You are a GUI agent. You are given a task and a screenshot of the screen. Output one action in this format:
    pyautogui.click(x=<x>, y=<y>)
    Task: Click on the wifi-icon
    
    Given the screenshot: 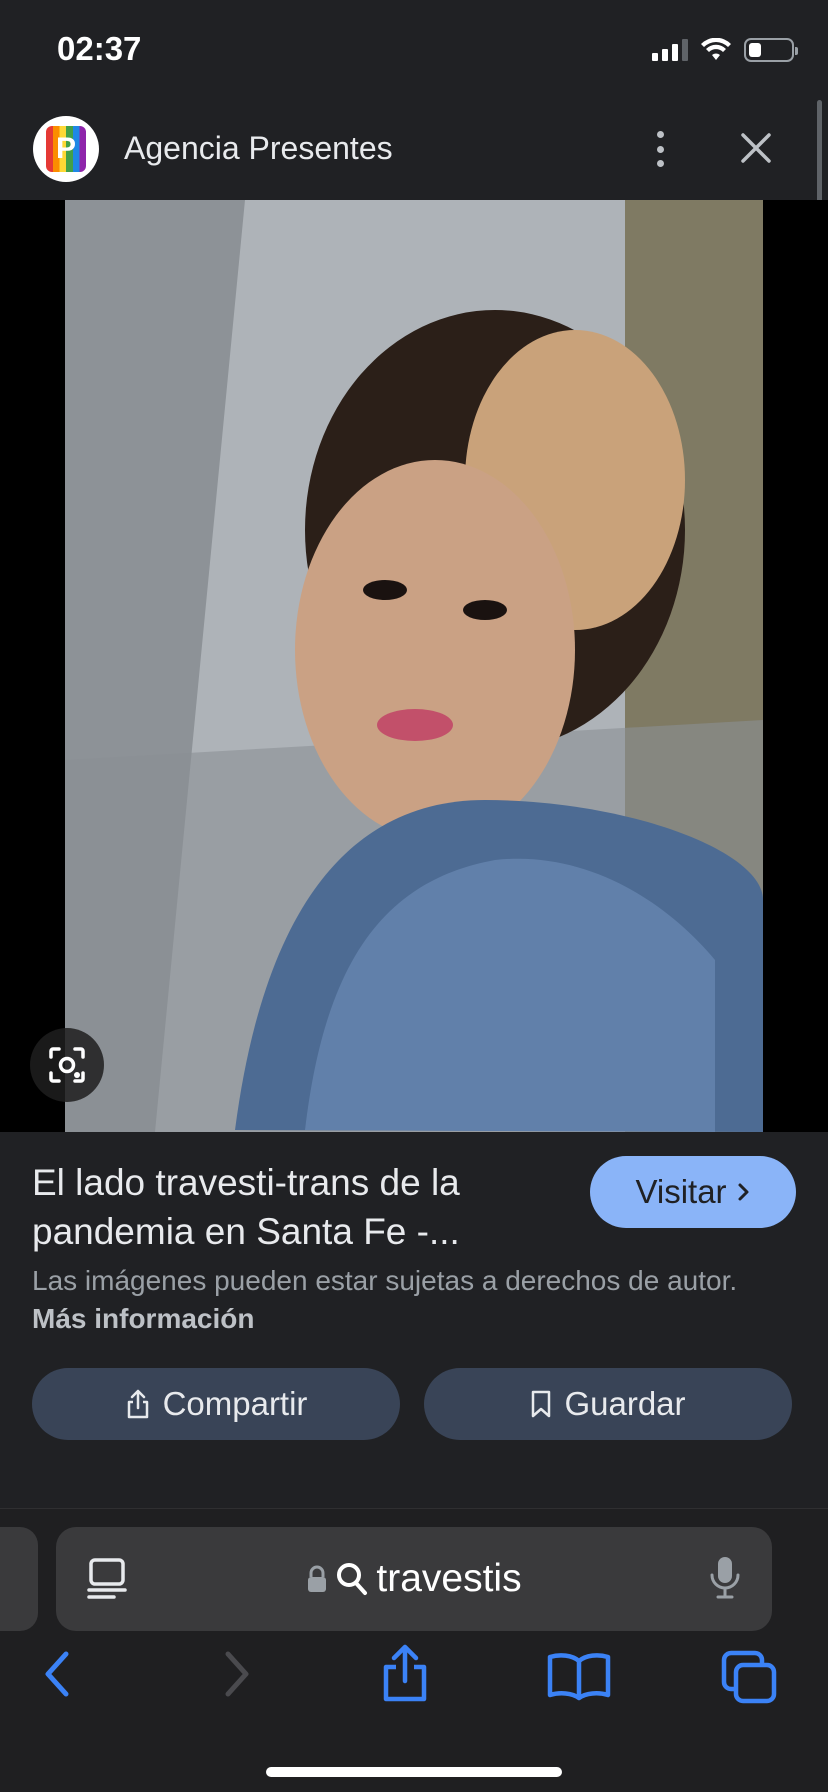 What is the action you would take?
    pyautogui.click(x=716, y=49)
    